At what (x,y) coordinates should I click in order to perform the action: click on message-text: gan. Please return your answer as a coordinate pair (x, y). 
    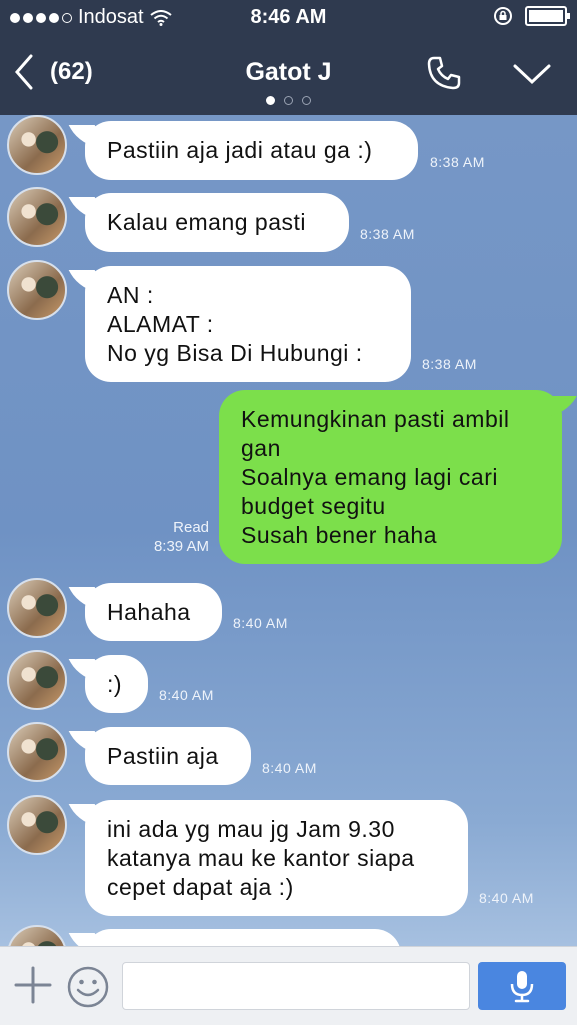
    Looking at the image, I should click on (261, 447).